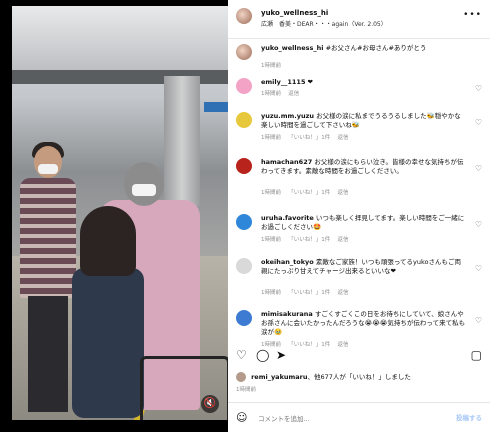 The width and height of the screenshot is (490, 433). What do you see at coordinates (281, 355) in the screenshot?
I see `send-icon: ➤` at bounding box center [281, 355].